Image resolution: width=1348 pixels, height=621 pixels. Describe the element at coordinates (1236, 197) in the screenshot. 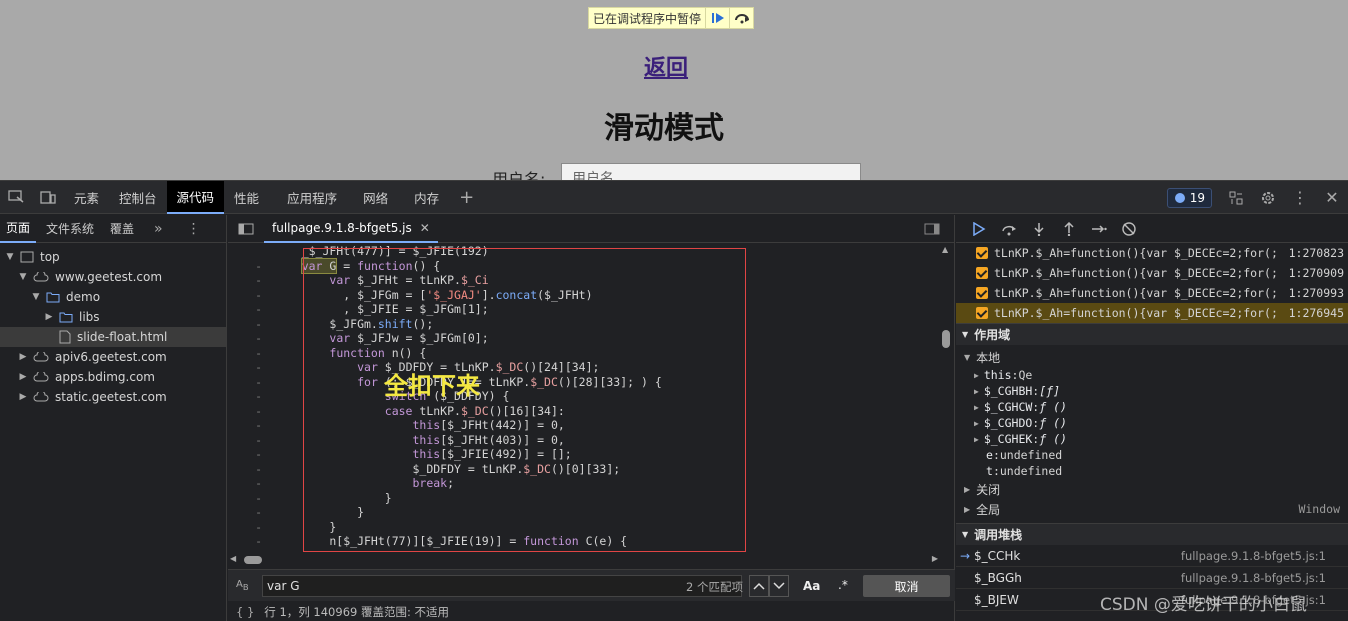

I see `customize-icon` at that location.